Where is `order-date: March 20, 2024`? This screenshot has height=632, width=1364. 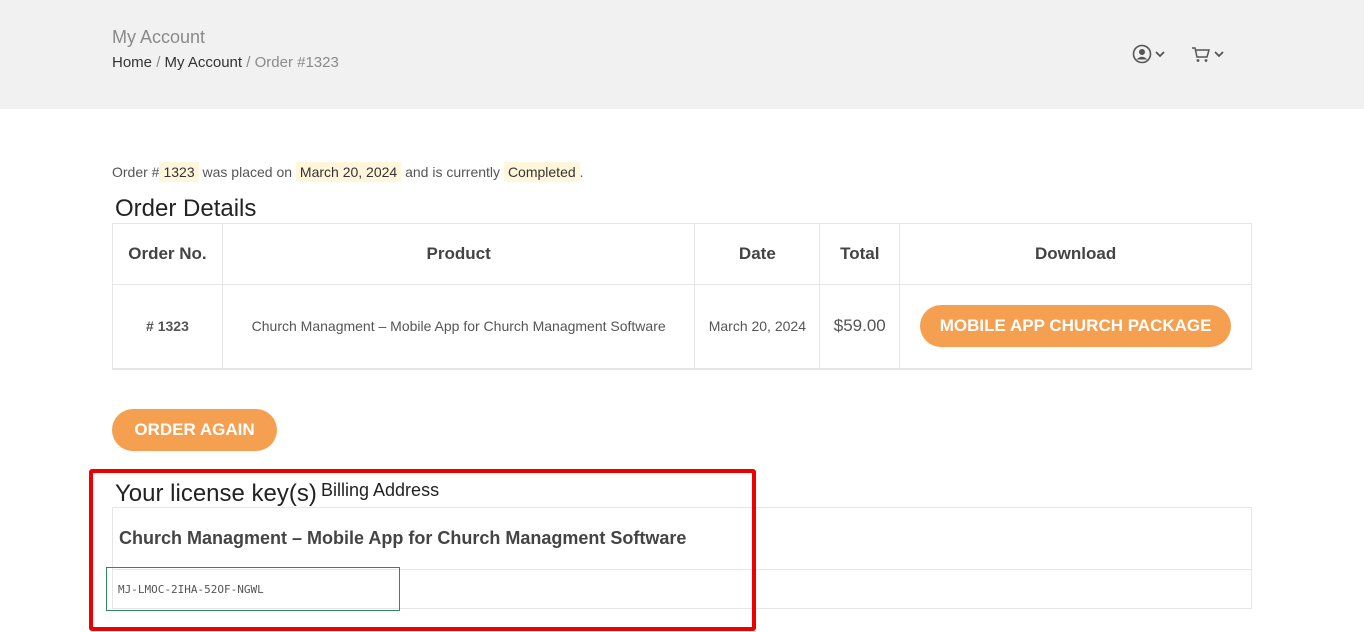 order-date: March 20, 2024 is located at coordinates (348, 172).